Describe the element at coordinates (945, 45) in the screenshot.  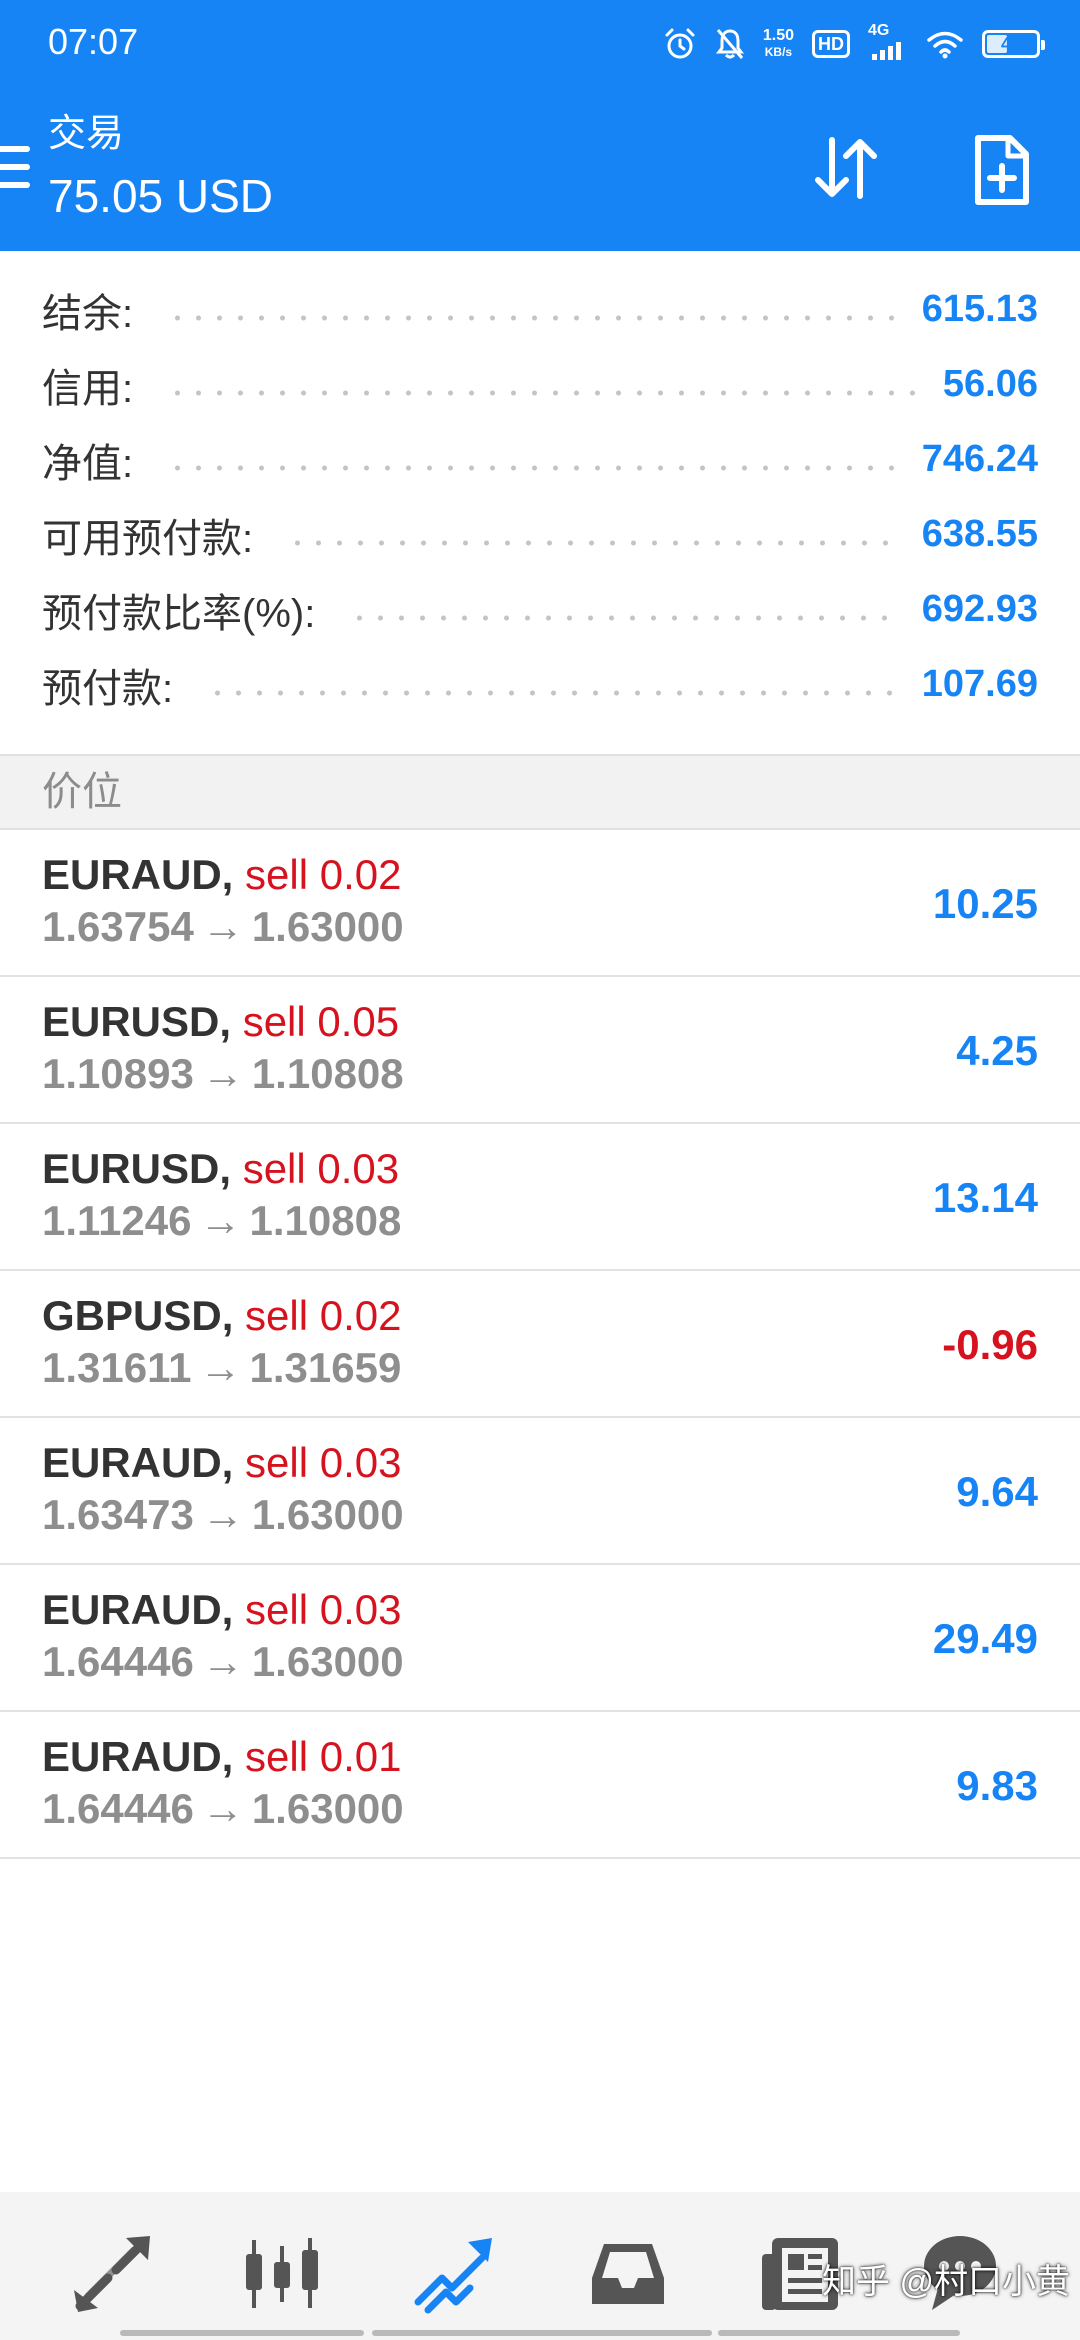
I see `wifi-icon` at that location.